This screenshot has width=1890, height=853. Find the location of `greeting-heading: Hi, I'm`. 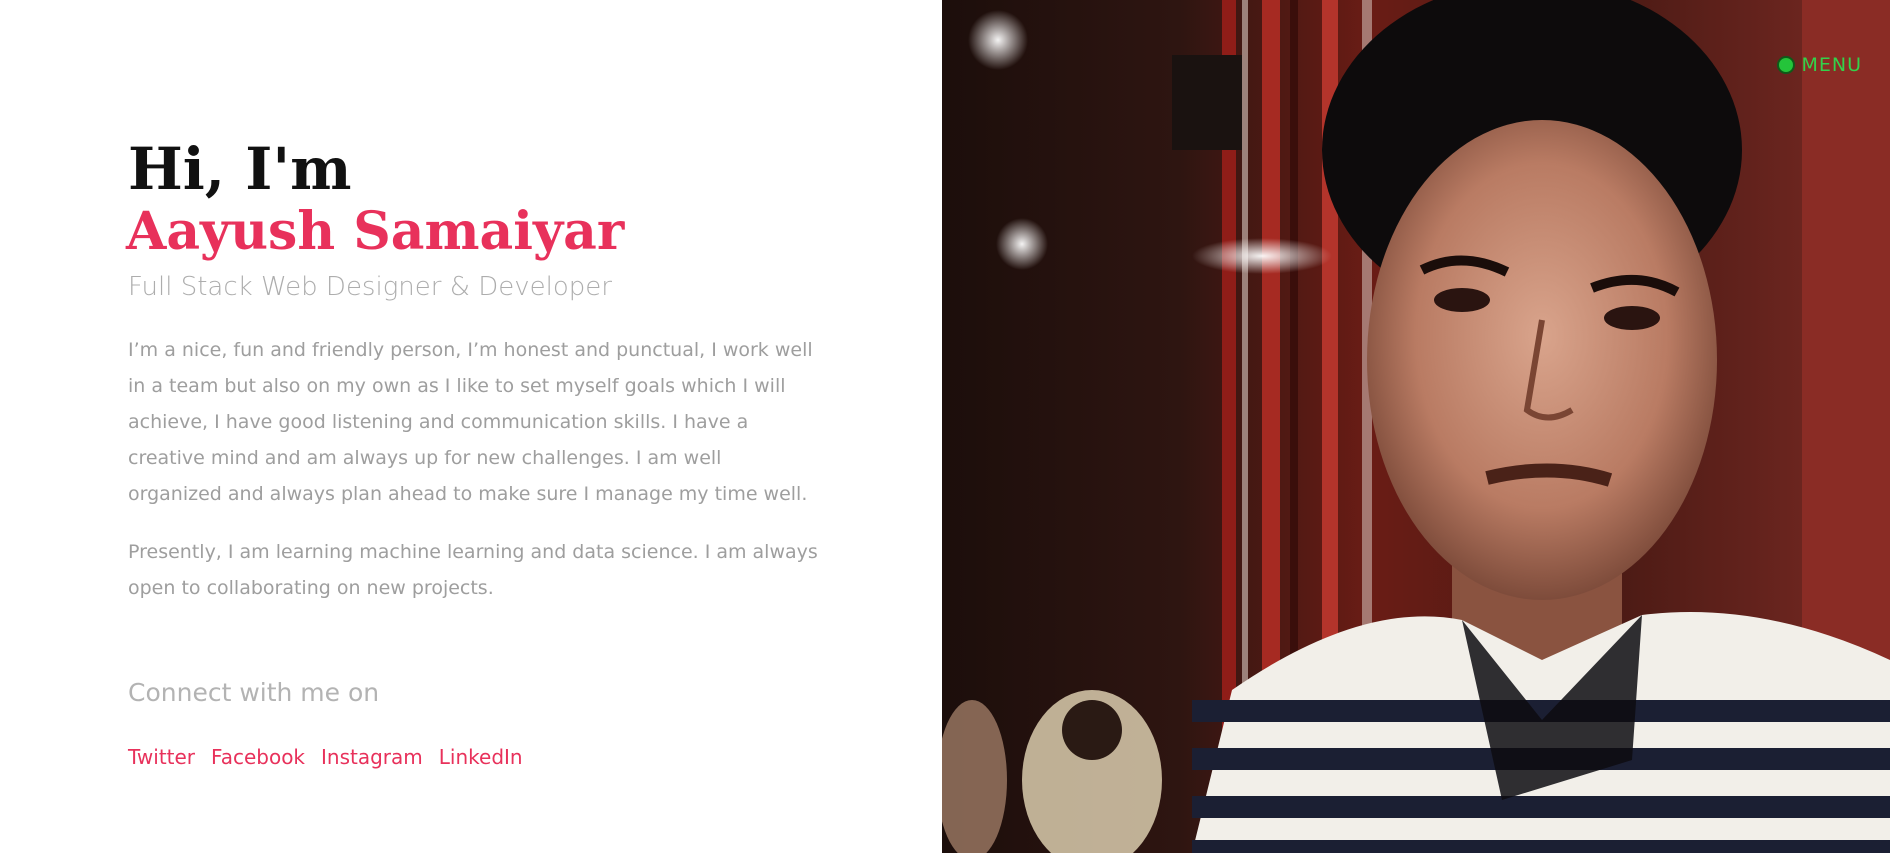

greeting-heading: Hi, I'm is located at coordinates (240, 169).